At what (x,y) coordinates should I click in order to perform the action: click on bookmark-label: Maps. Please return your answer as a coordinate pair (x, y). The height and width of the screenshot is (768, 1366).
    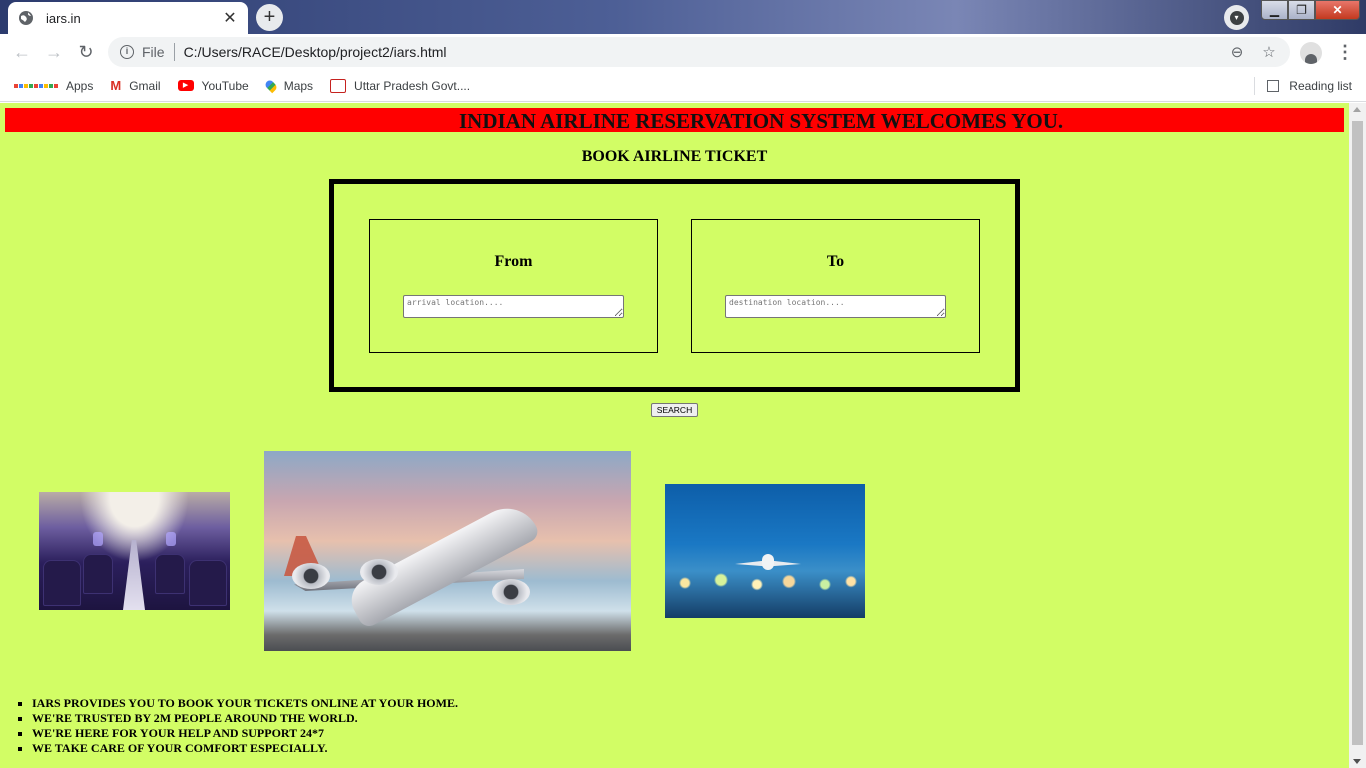
    Looking at the image, I should click on (298, 85).